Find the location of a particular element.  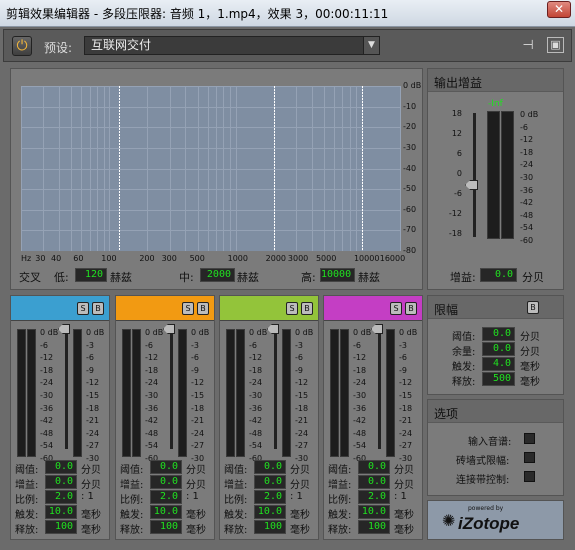

band-input-scale-label: -48 is located at coordinates (360, 433).